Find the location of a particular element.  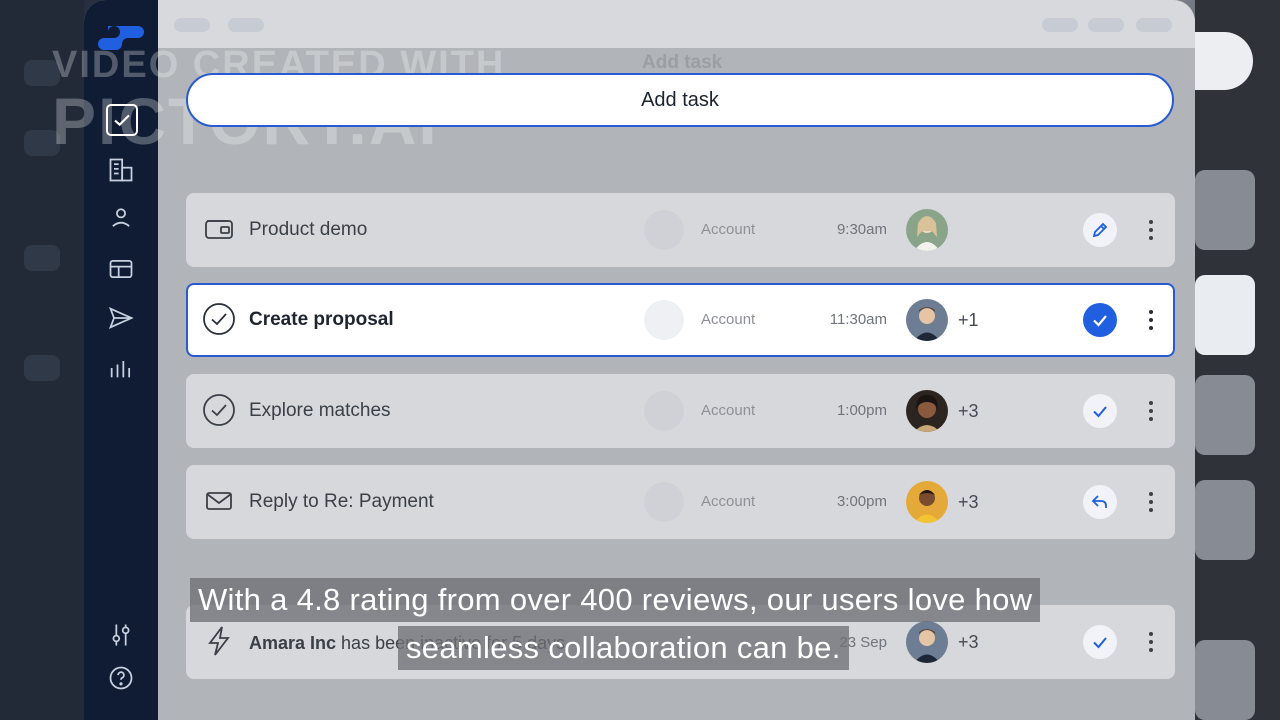

add-task-button: Add task is located at coordinates (680, 100).